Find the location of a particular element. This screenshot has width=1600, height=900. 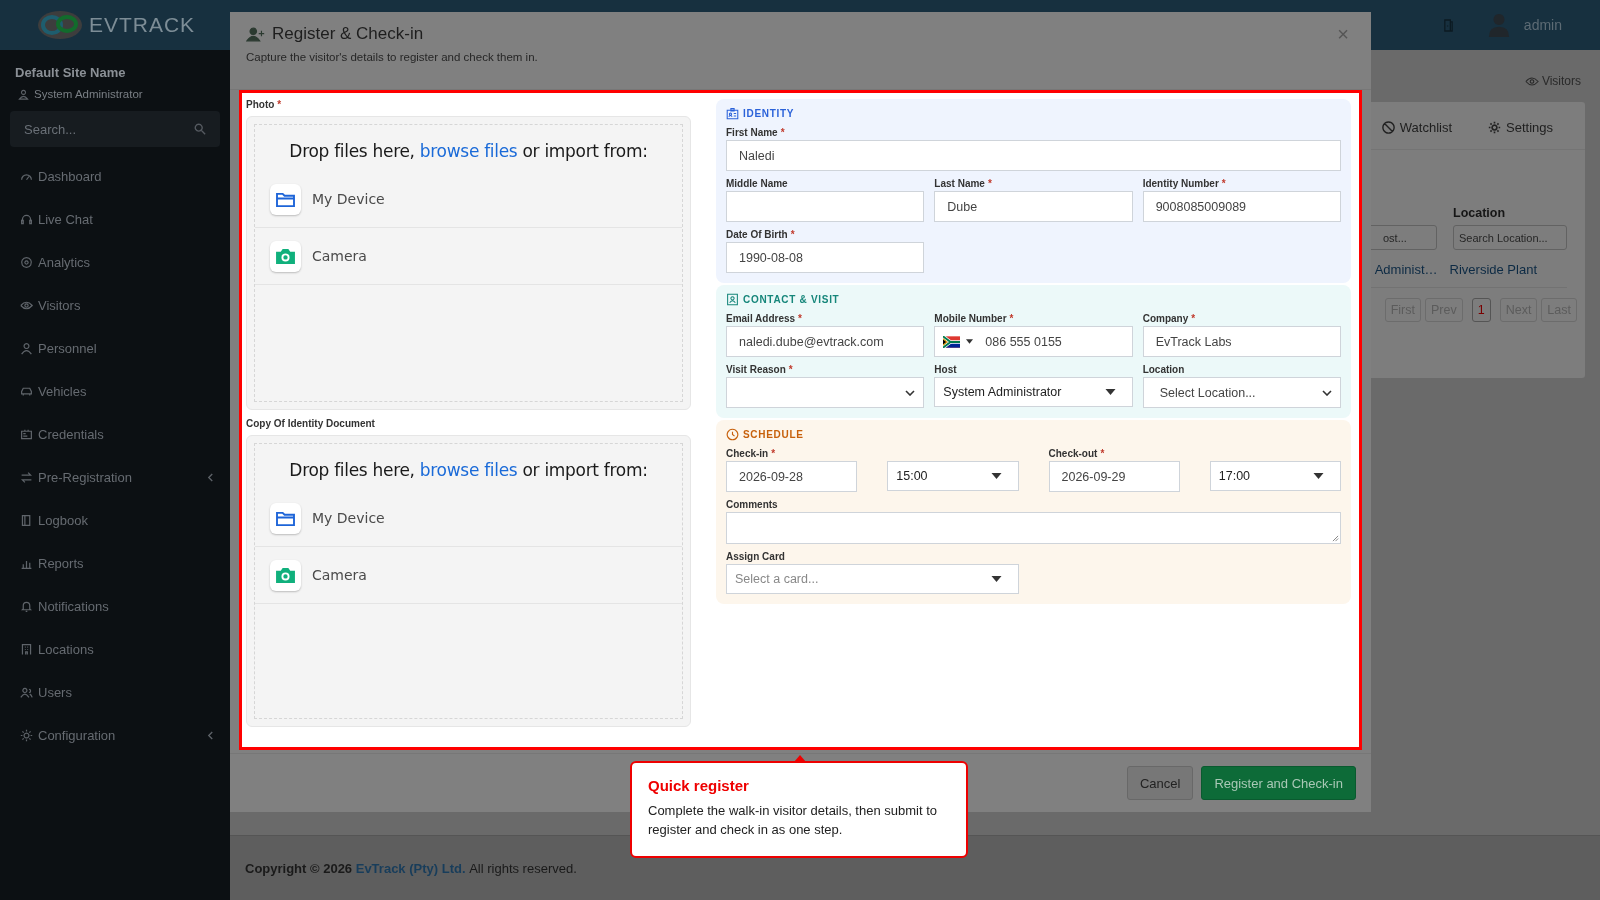

door-icon is located at coordinates (1448, 25).